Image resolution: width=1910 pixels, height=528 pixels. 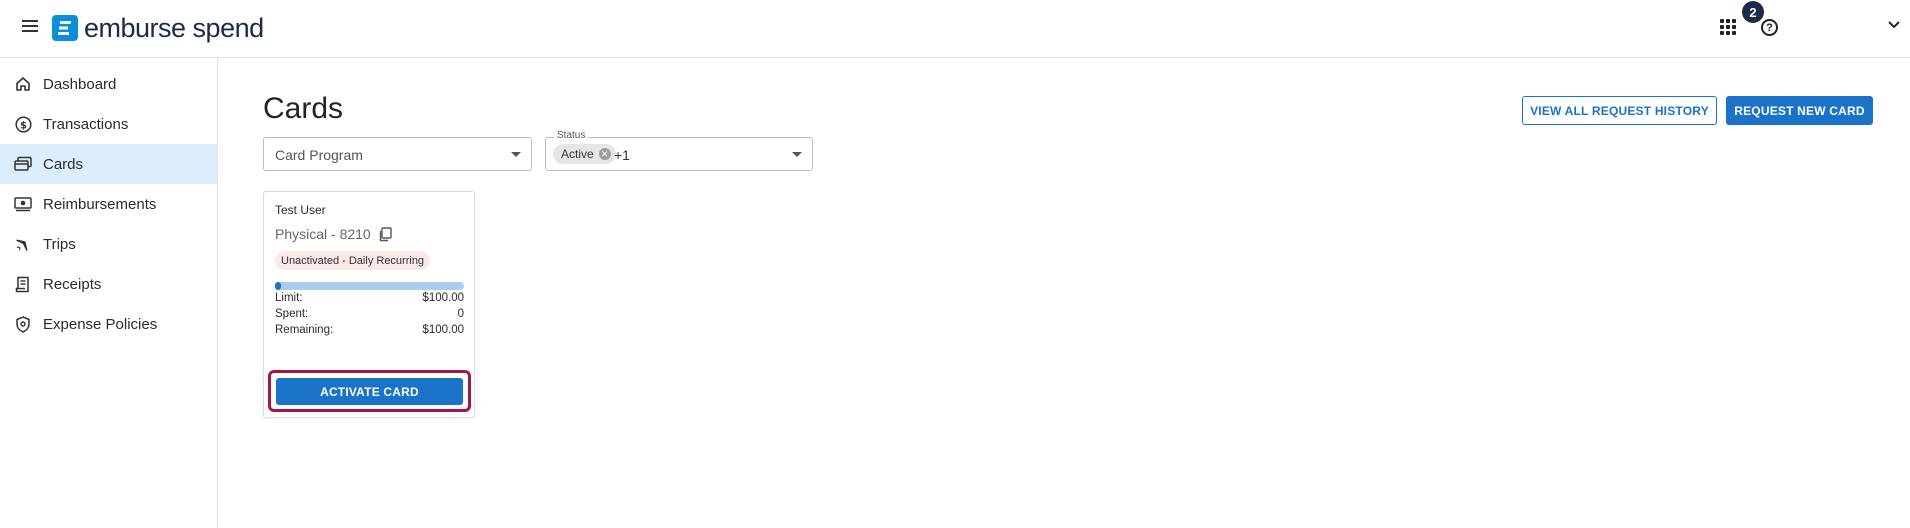 I want to click on airplane-icon, so click(x=23, y=244).